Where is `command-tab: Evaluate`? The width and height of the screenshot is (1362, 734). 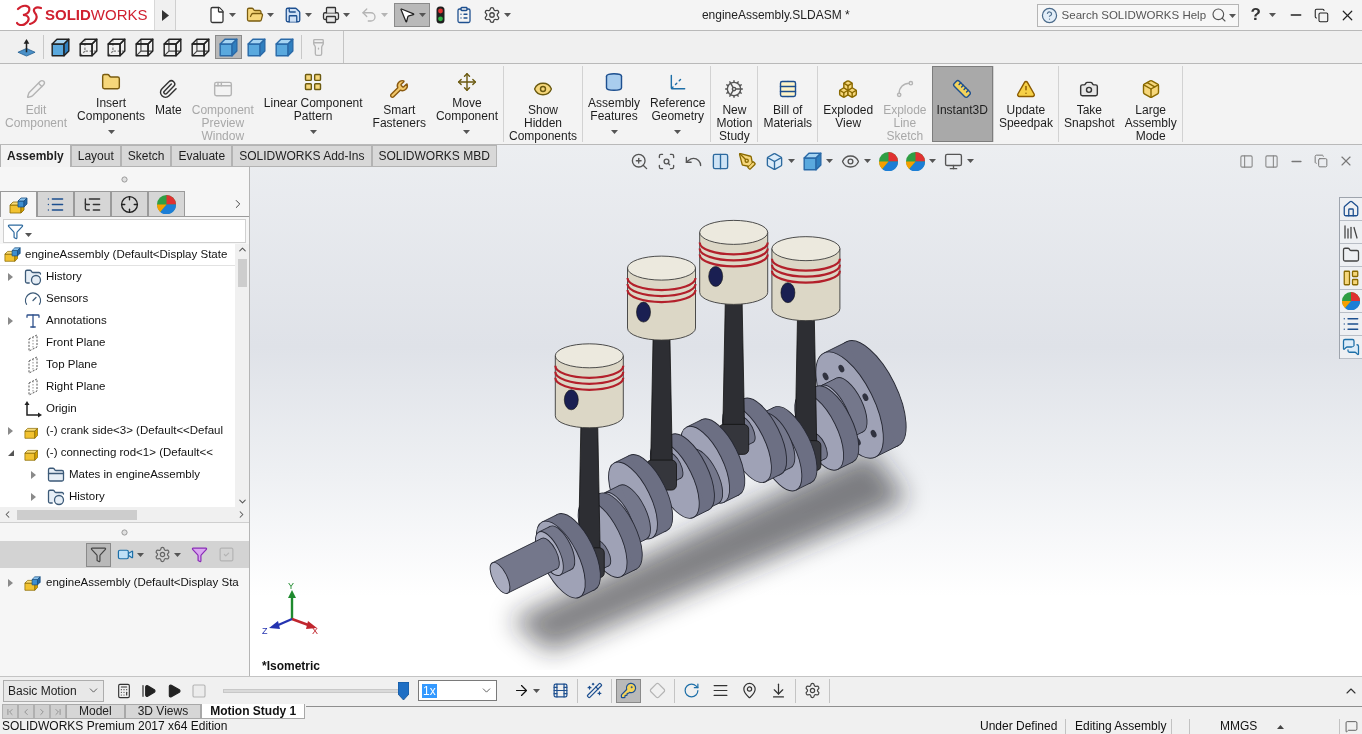
command-tab: Evaluate is located at coordinates (202, 156).